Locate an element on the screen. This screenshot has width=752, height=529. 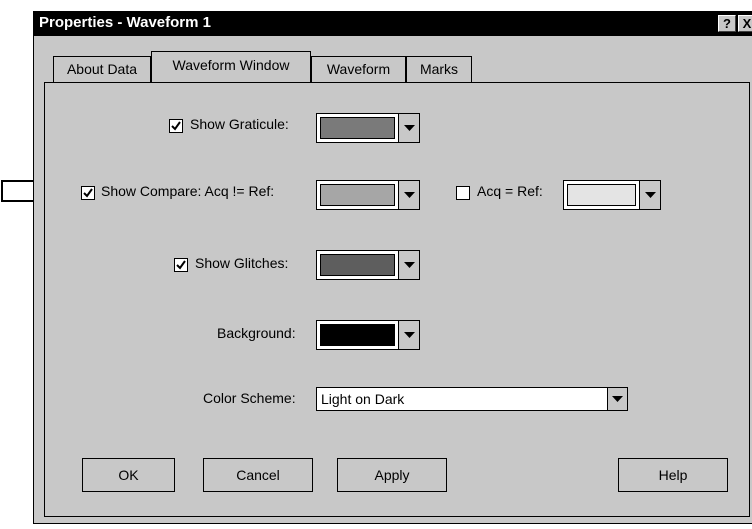
tab-marks: Marks is located at coordinates (439, 69).